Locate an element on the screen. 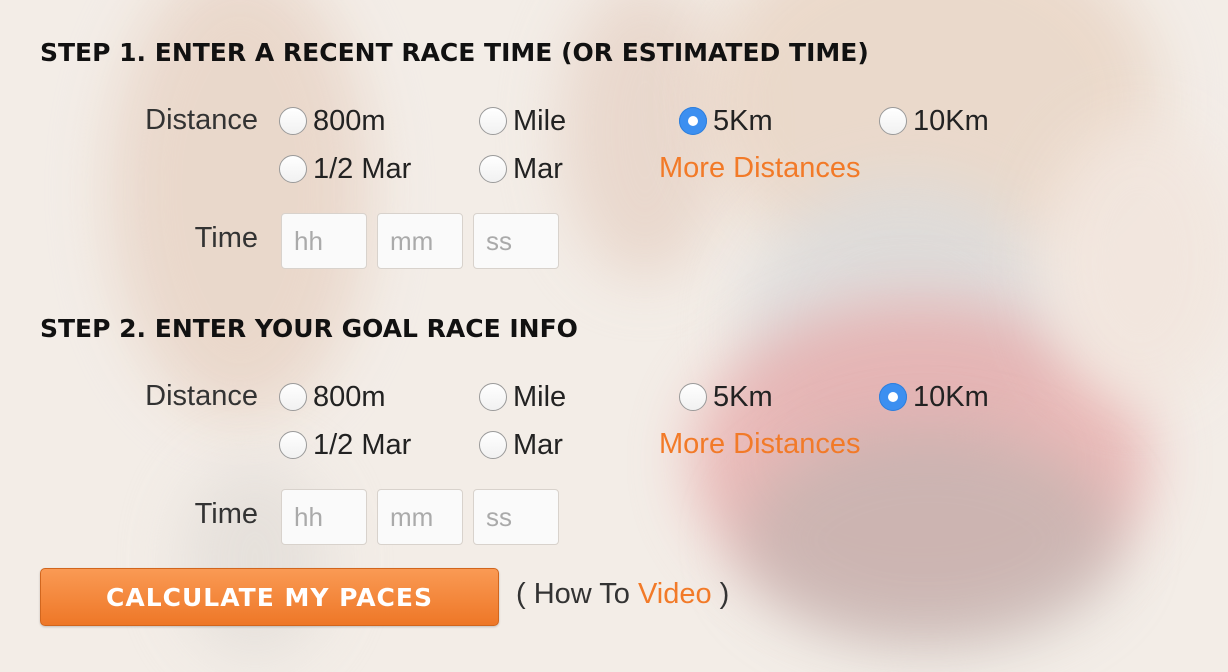 Image resolution: width=1228 pixels, height=672 pixels. howto-open-text: ( How To is located at coordinates (577, 594).